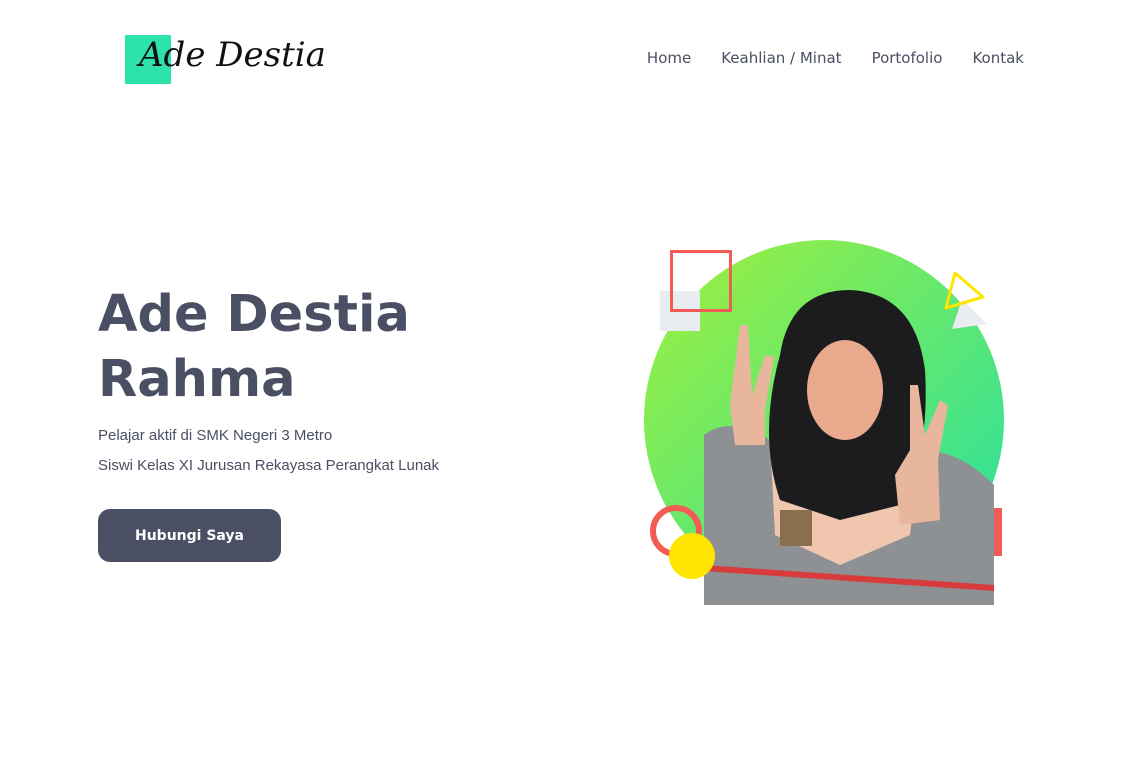 The image size is (1135, 780). I want to click on circle-icon, so click(692, 556).